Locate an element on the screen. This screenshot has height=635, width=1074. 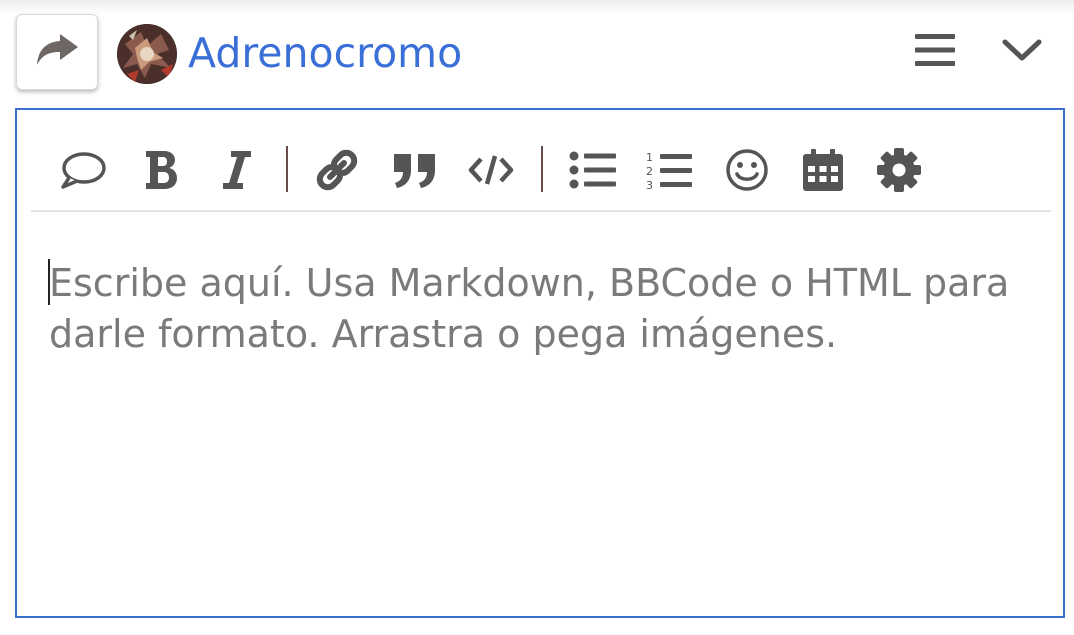
bold-button is located at coordinates (161, 170).